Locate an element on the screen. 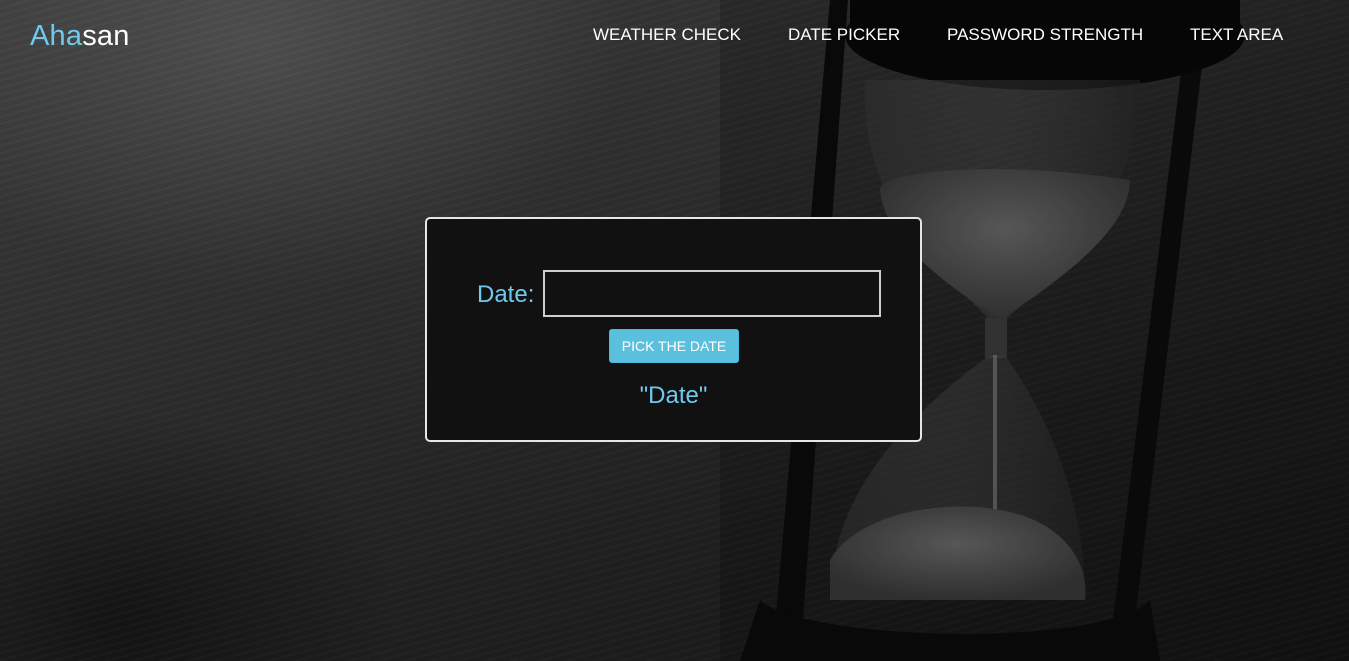 This screenshot has height=661, width=1349. date-result-text: "Date" is located at coordinates (673, 395).